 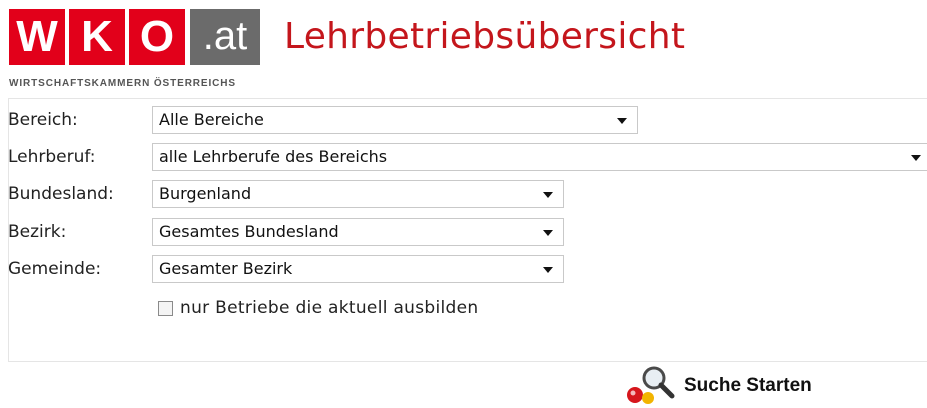 What do you see at coordinates (43, 120) in the screenshot?
I see `bereich-label: Bereich:` at bounding box center [43, 120].